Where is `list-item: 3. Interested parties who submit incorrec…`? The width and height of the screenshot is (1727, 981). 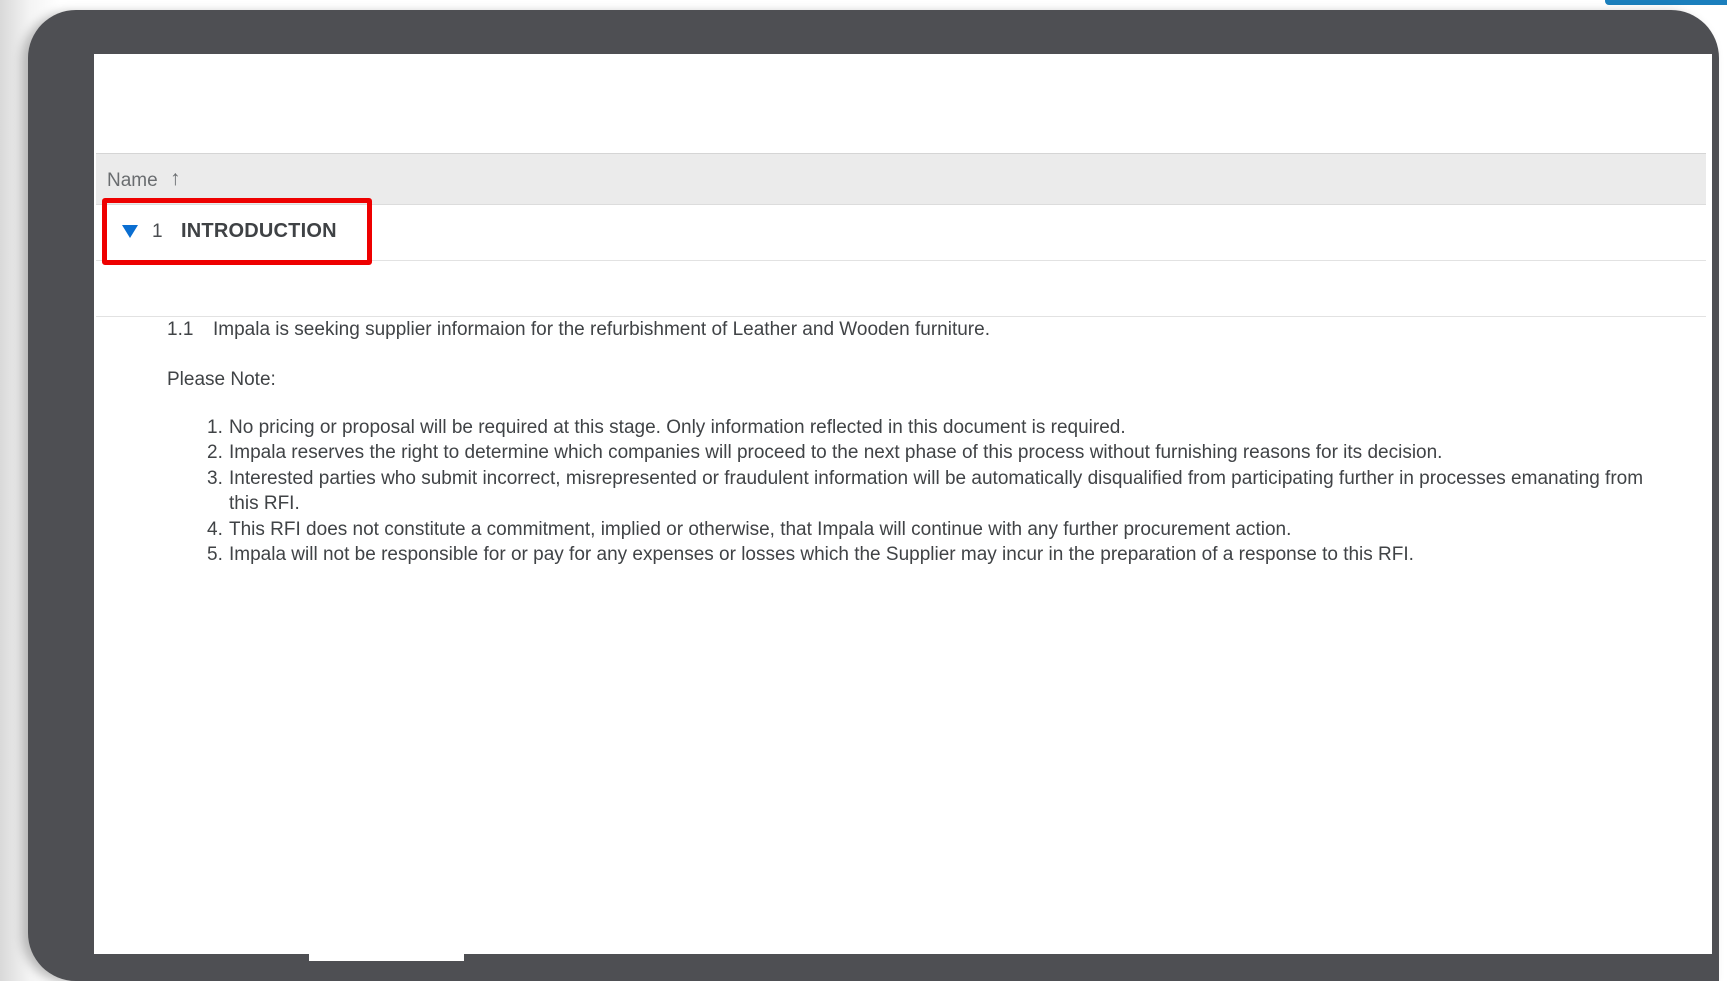 list-item: 3. Interested parties who submit incorrec… is located at coordinates (925, 491).